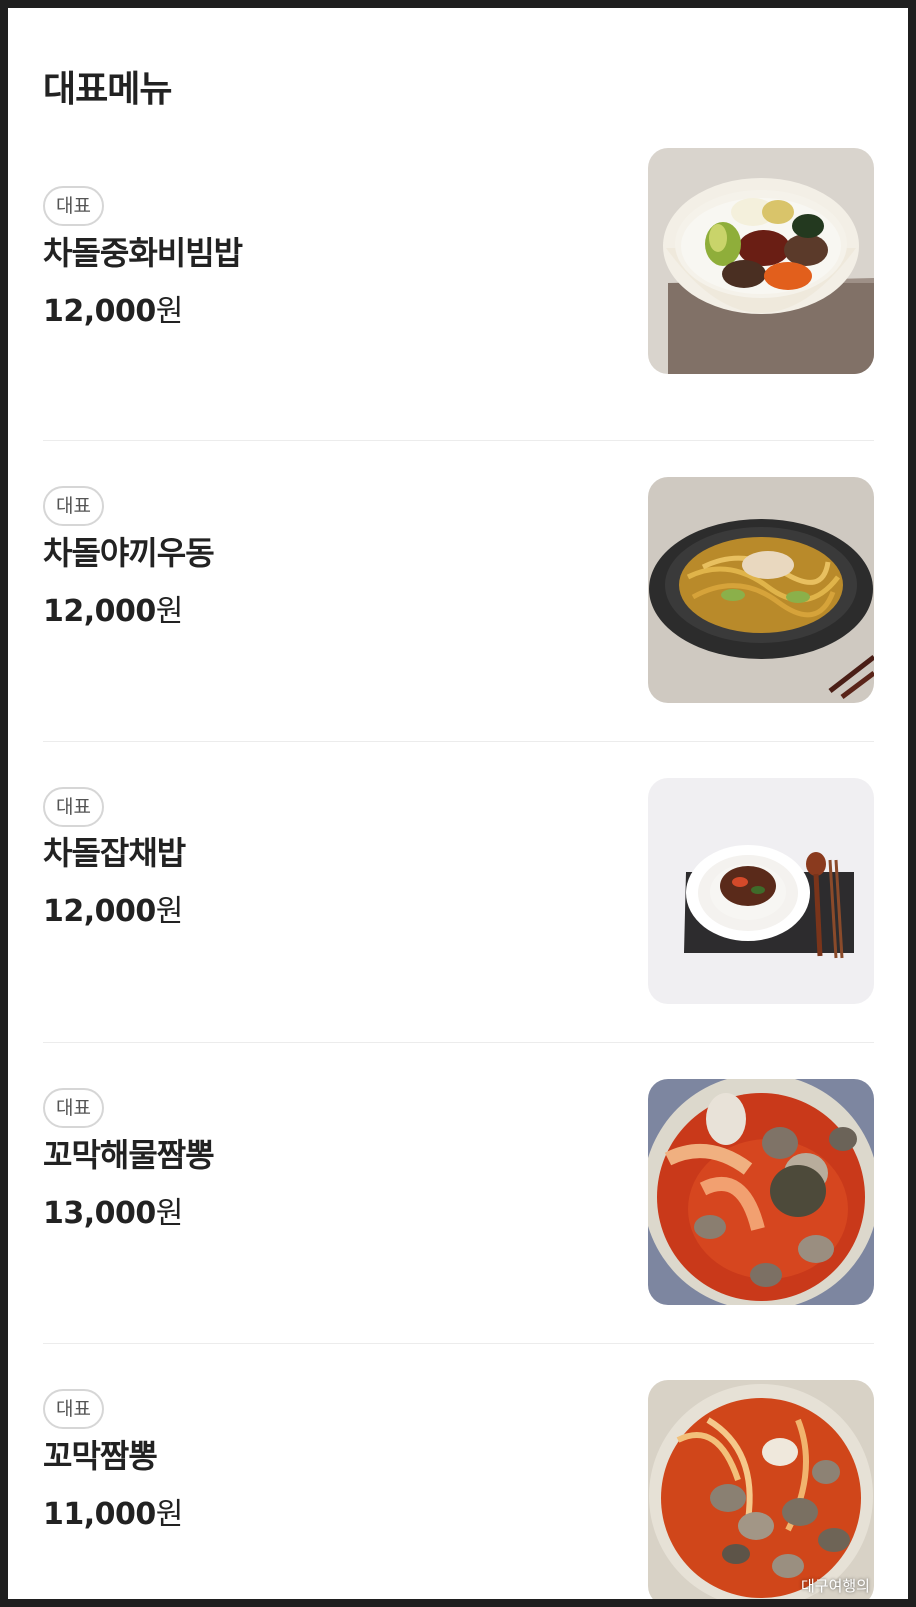 Image resolution: width=916 pixels, height=1607 pixels. What do you see at coordinates (835, 1586) in the screenshot?
I see `photo-watermark: 대구여행의` at bounding box center [835, 1586].